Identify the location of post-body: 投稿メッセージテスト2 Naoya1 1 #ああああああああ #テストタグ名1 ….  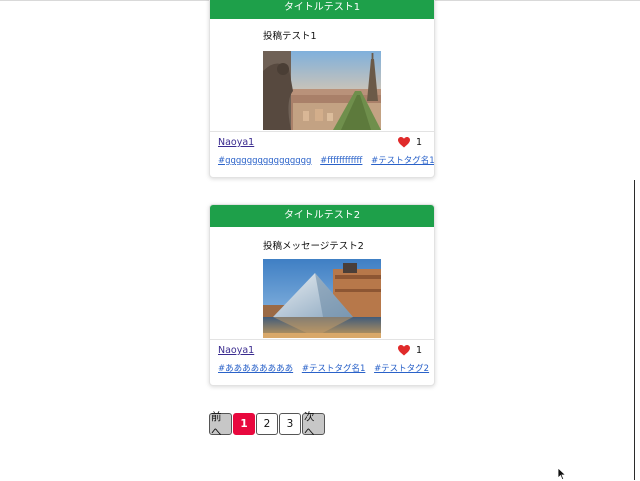
(322, 306).